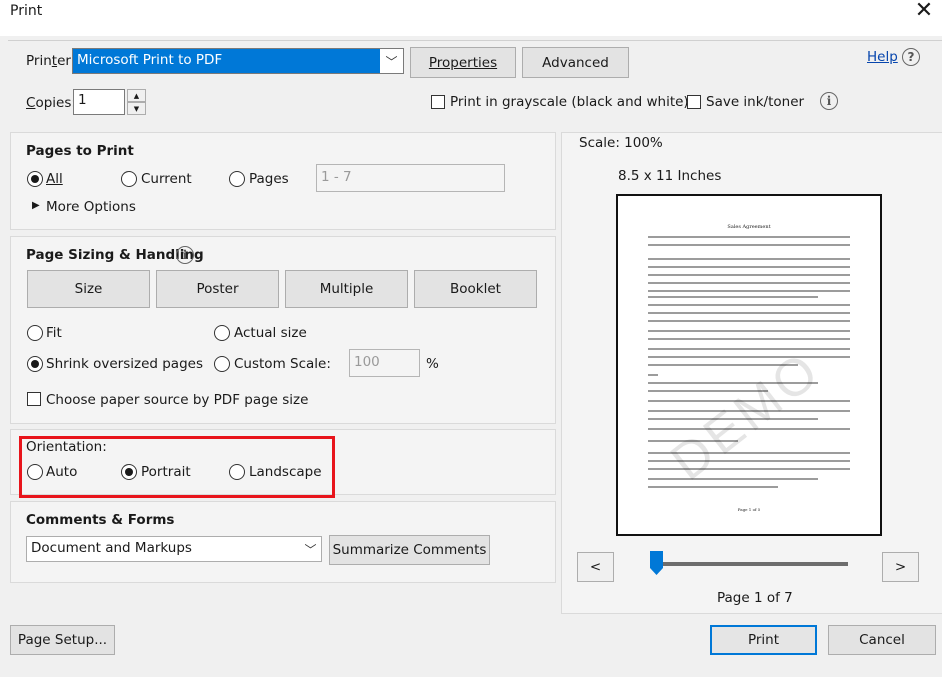  What do you see at coordinates (755, 598) in the screenshot?
I see `page-indicator: Page 1 of 7` at bounding box center [755, 598].